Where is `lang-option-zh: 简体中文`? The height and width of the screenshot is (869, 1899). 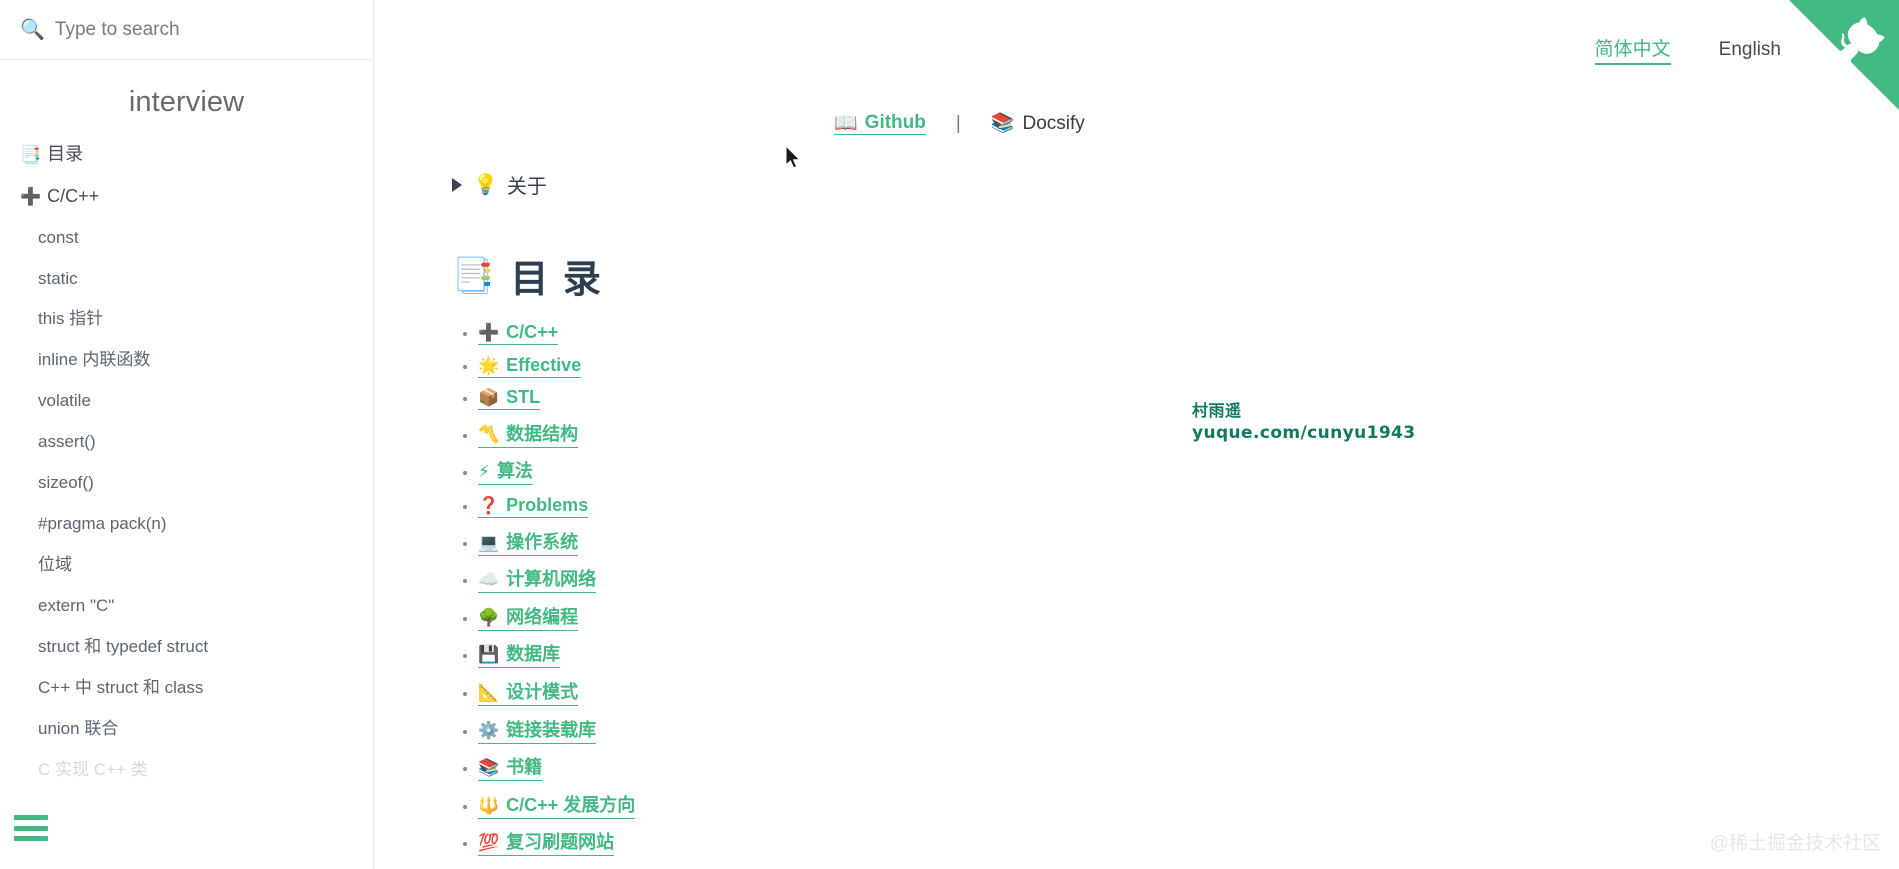 lang-option-zh: 简体中文 is located at coordinates (1632, 49).